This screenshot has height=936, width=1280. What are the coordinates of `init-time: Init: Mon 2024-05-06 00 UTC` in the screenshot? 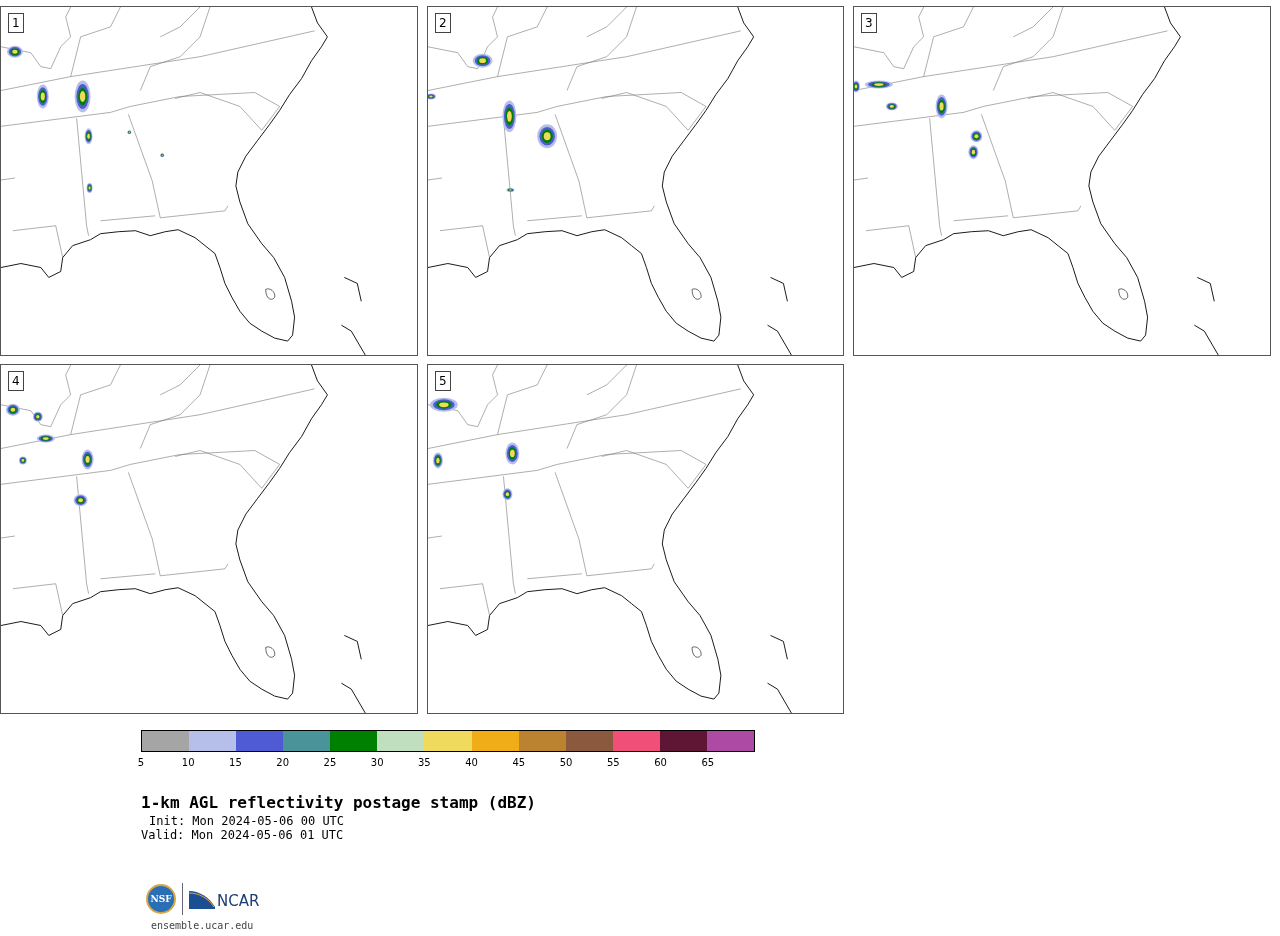 It's located at (247, 821).